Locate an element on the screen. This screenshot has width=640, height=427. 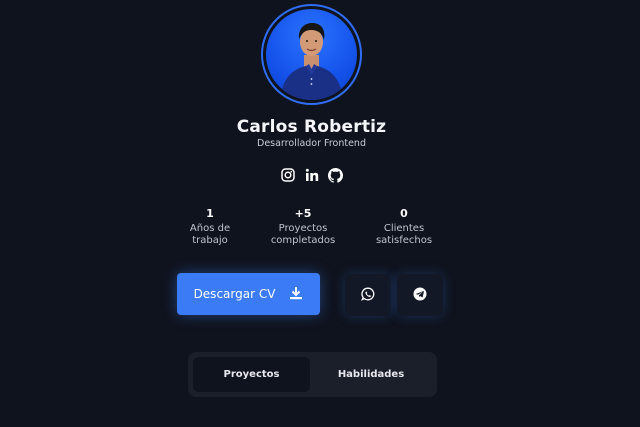
stat-value: 1 is located at coordinates (210, 213).